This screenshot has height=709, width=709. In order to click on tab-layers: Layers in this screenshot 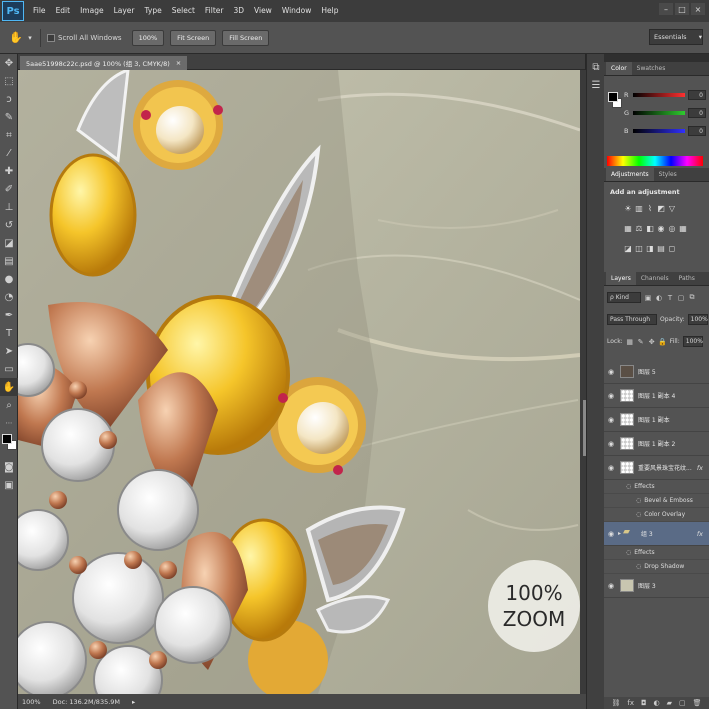, I will do `click(621, 278)`.